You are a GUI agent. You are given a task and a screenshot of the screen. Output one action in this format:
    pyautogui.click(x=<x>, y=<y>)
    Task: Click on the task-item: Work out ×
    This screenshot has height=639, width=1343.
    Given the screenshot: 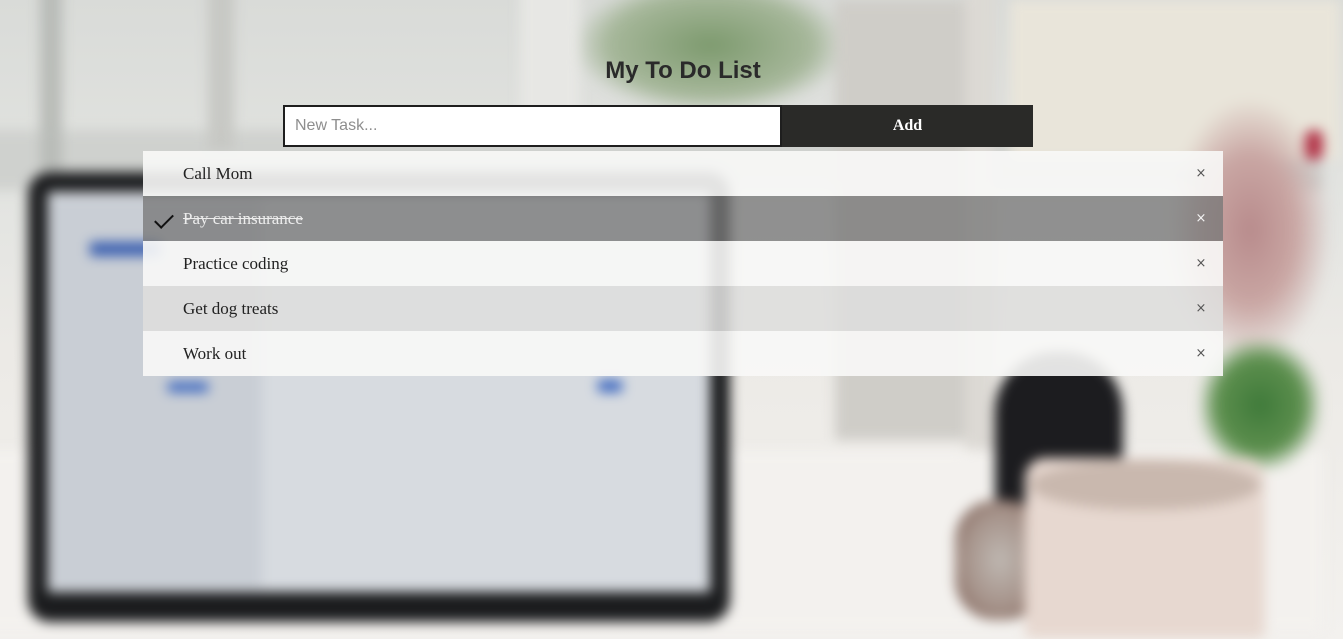 What is the action you would take?
    pyautogui.click(x=683, y=353)
    